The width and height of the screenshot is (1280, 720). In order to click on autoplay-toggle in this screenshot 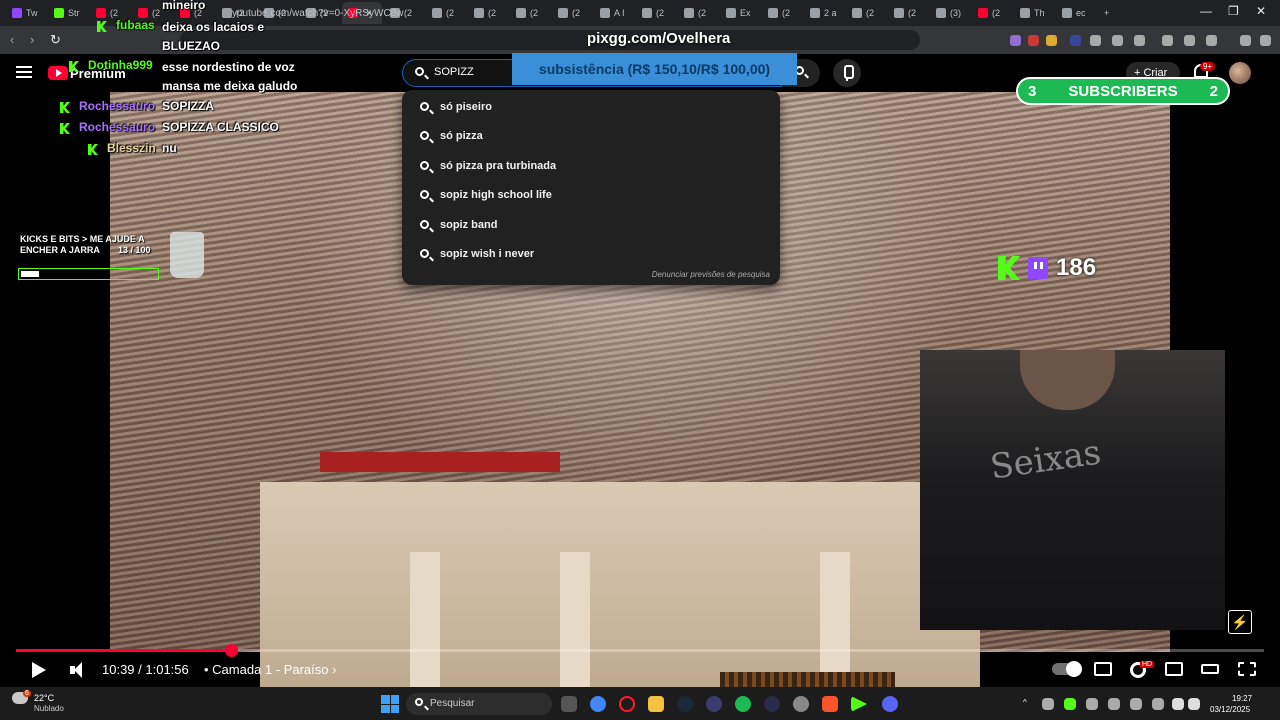, I will do `click(1067, 669)`.